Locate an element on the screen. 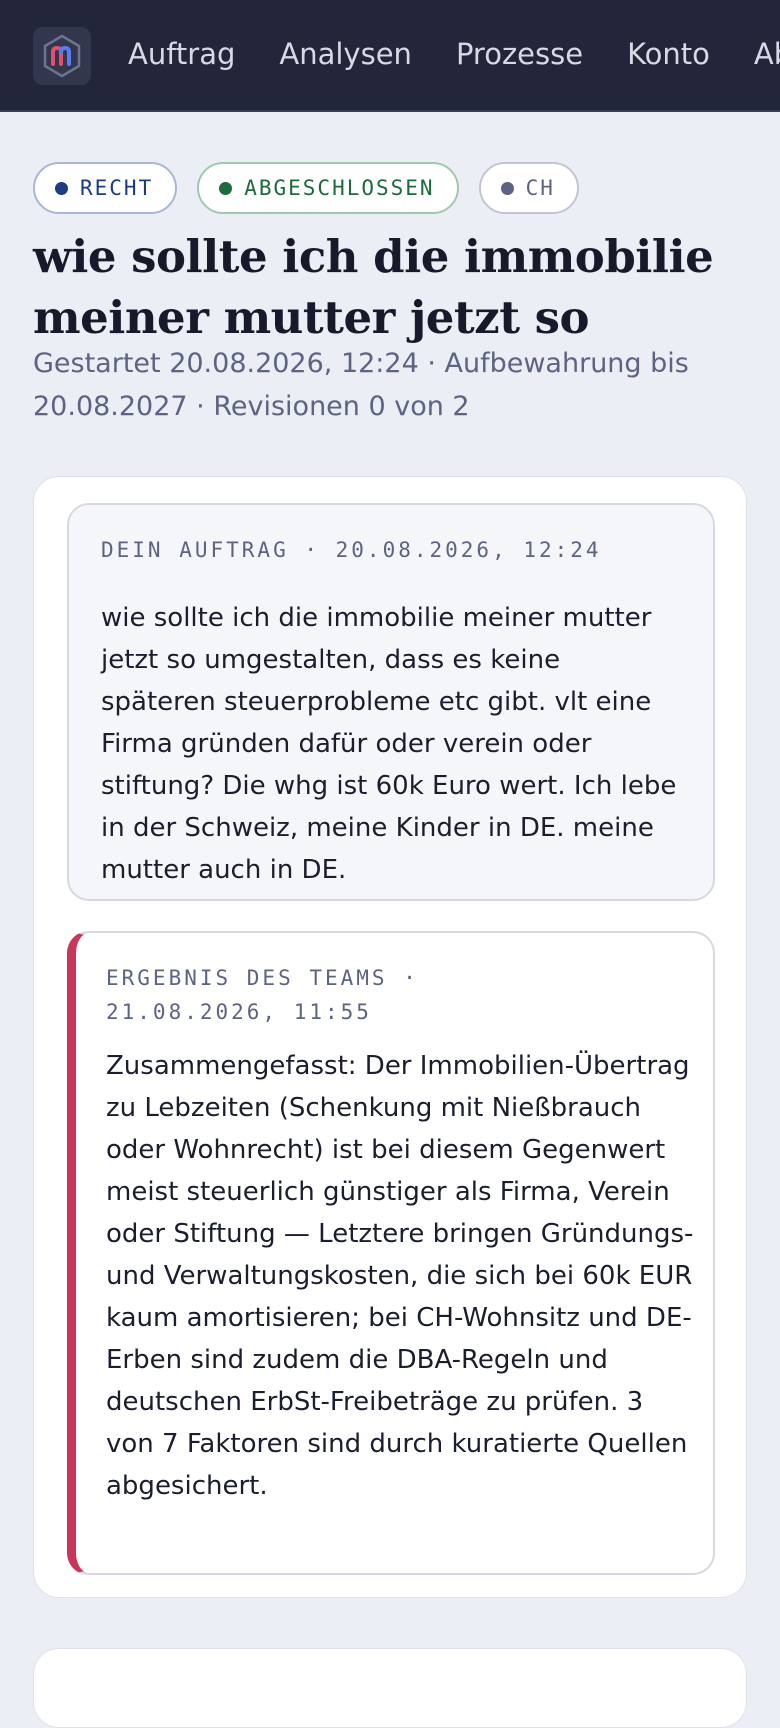 This screenshot has width=780, height=1728. country-dot-icon is located at coordinates (507, 188).